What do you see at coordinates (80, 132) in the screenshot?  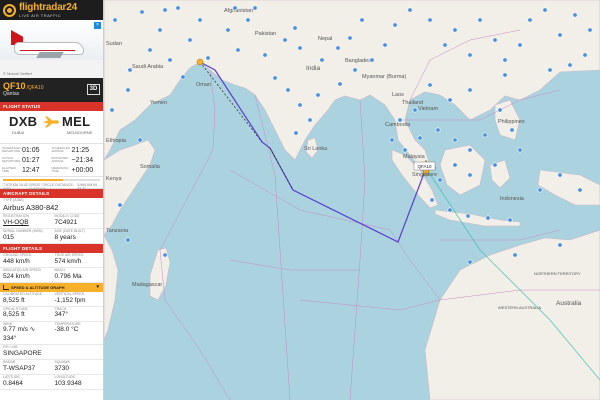 I see `destination-city: MELBOURNE` at bounding box center [80, 132].